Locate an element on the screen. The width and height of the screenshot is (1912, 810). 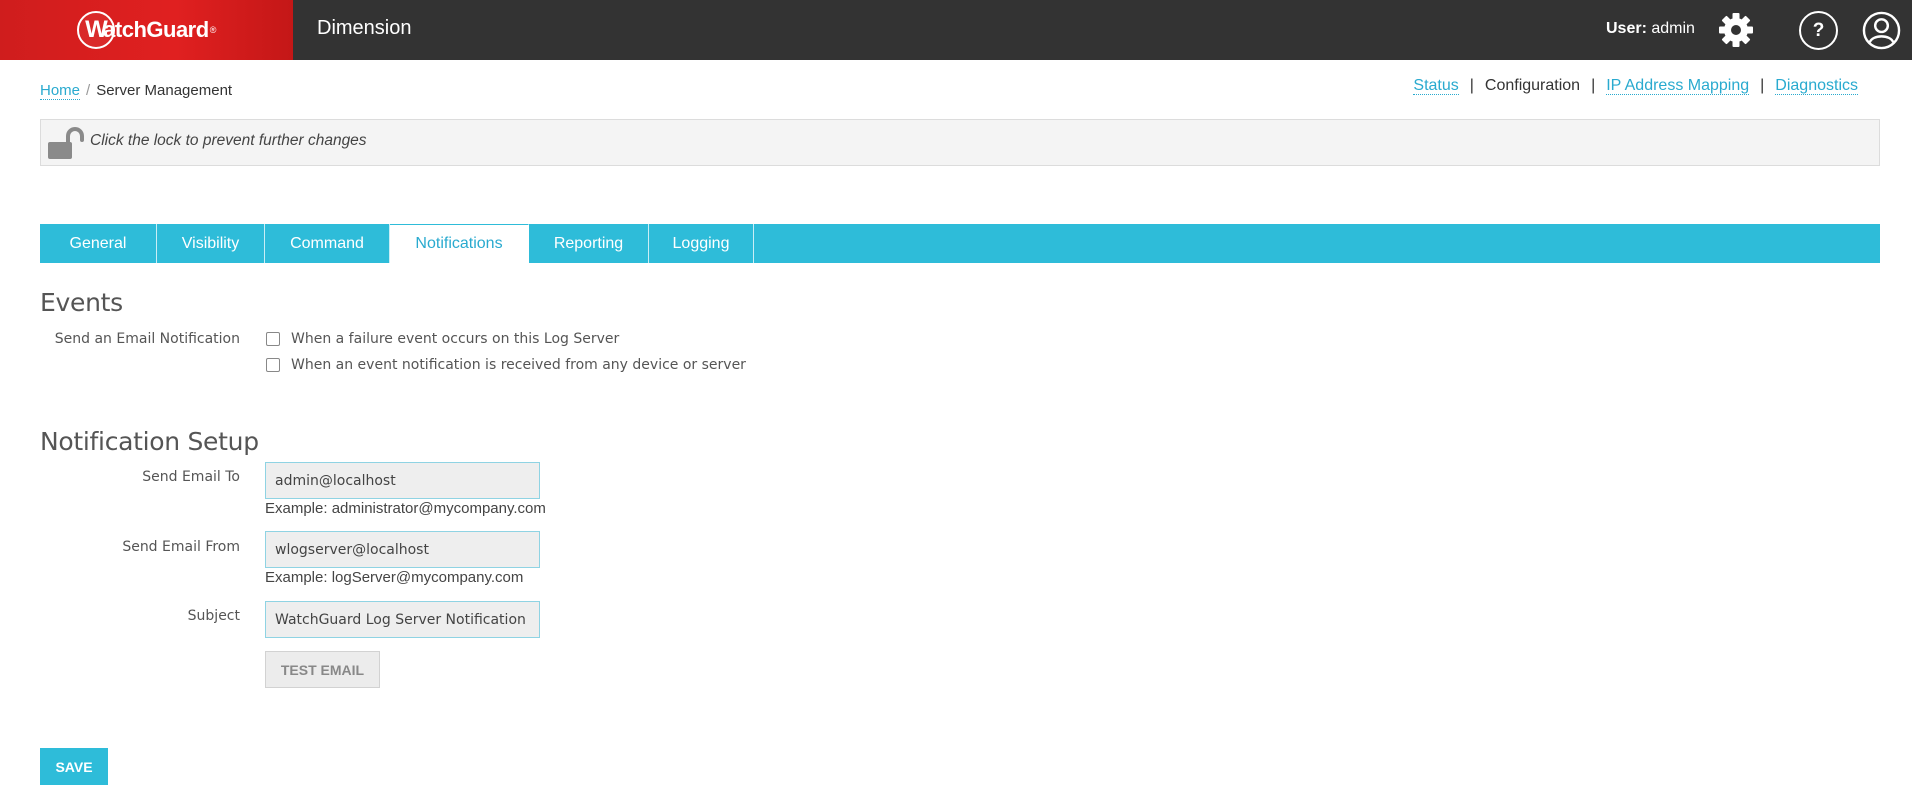
tab-general: General is located at coordinates (98, 243).